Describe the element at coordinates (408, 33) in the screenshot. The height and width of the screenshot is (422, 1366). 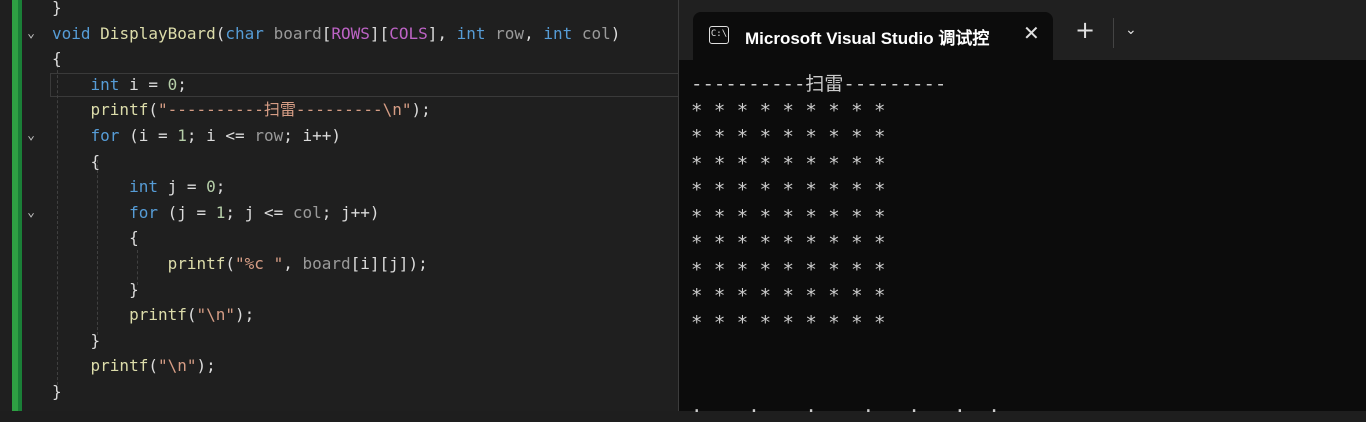
I see `code-token: COLS` at that location.